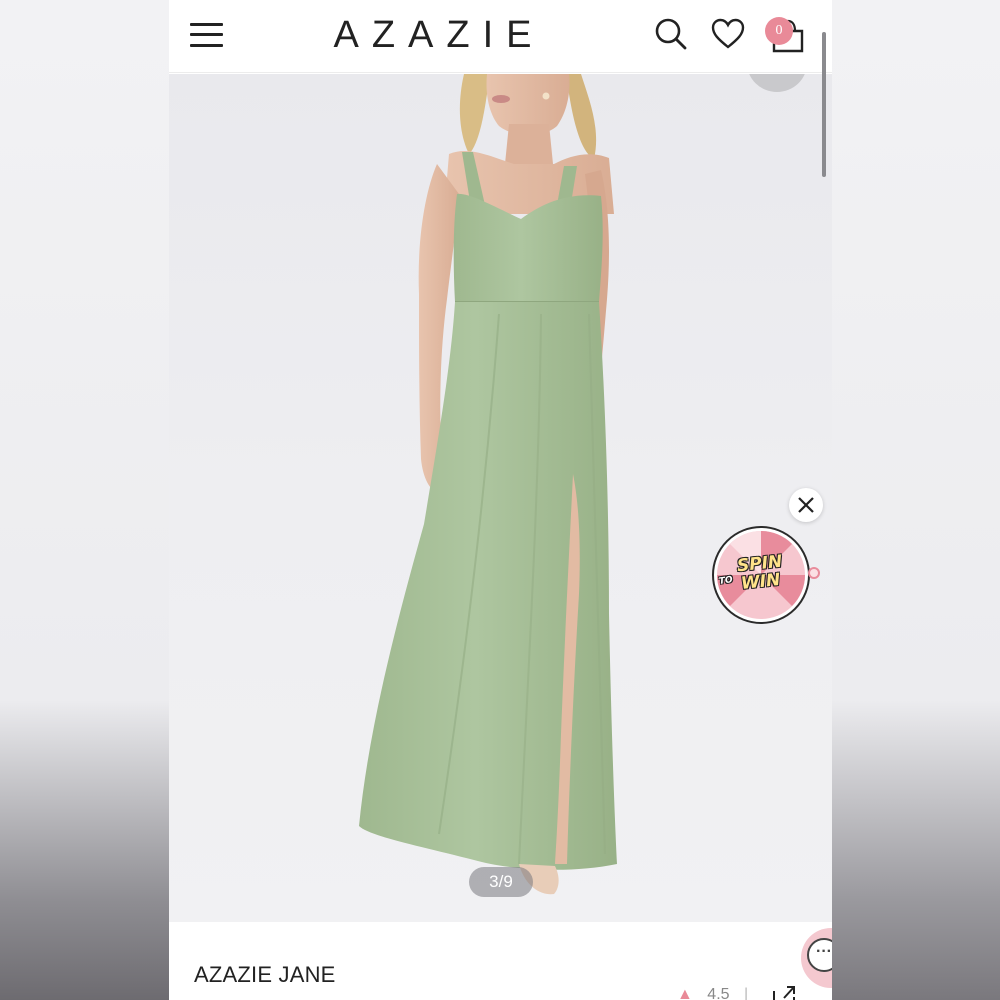 The height and width of the screenshot is (1000, 1000). I want to click on spin-to-win-button: SPIN TO WIN, so click(767, 575).